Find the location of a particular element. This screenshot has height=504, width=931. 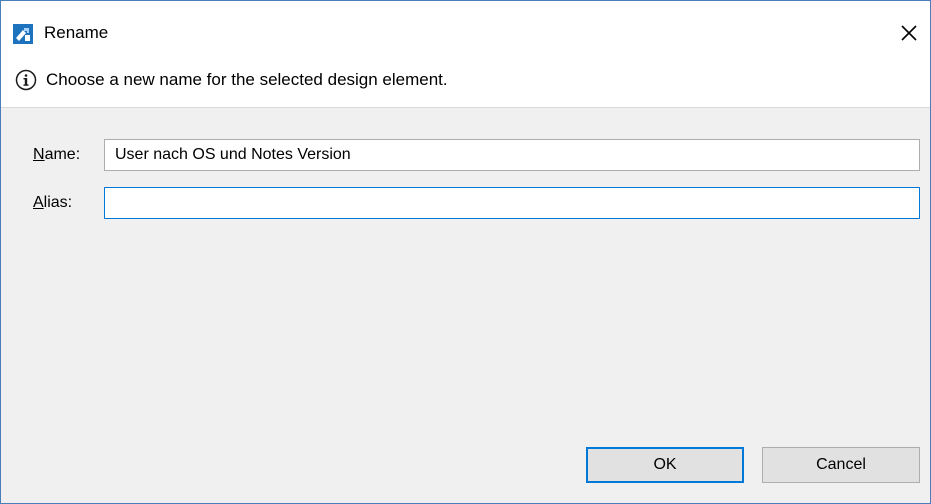

title-bar: Rename is located at coordinates (465, 32).